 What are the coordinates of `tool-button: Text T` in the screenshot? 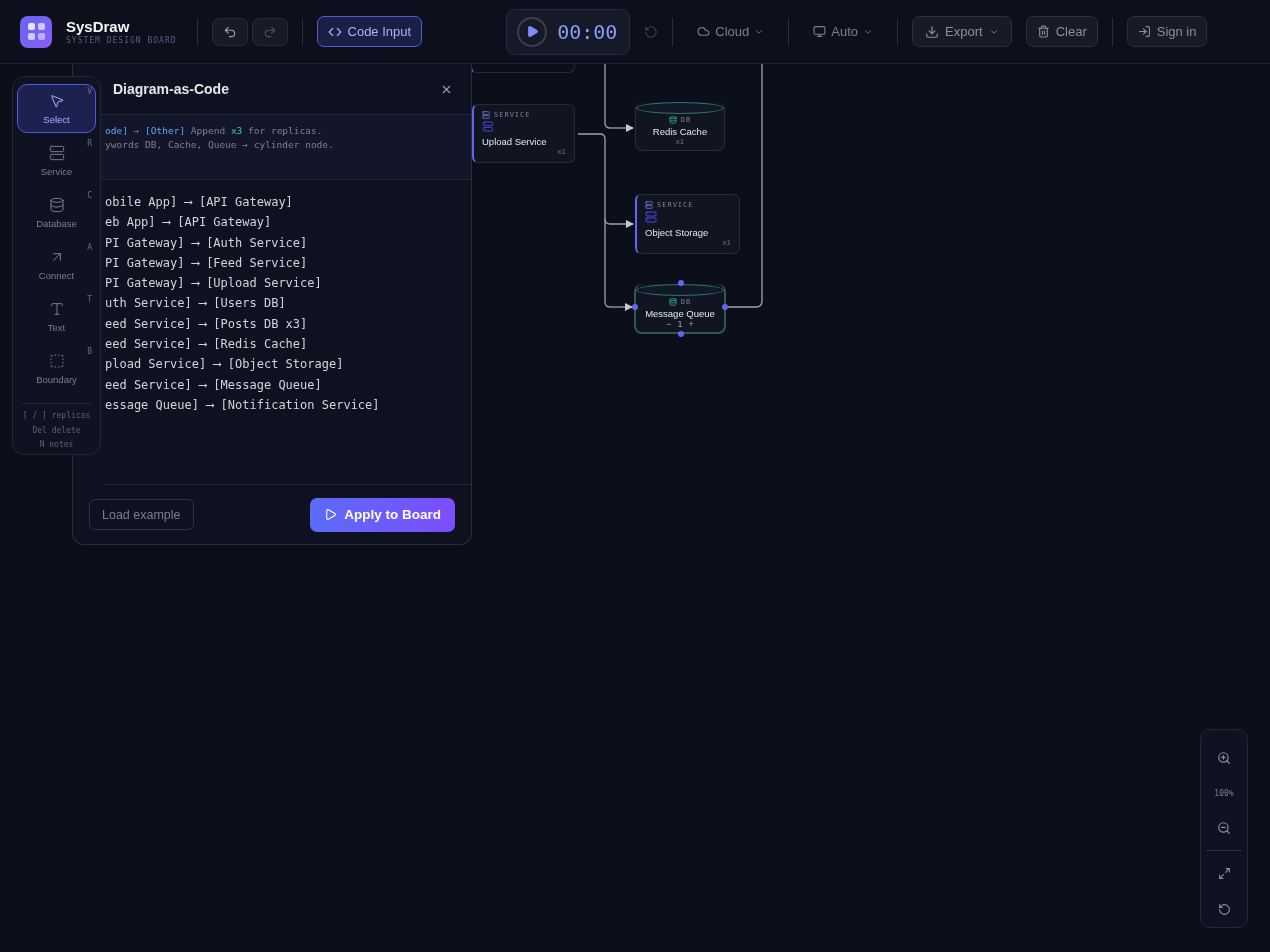 It's located at (56, 316).